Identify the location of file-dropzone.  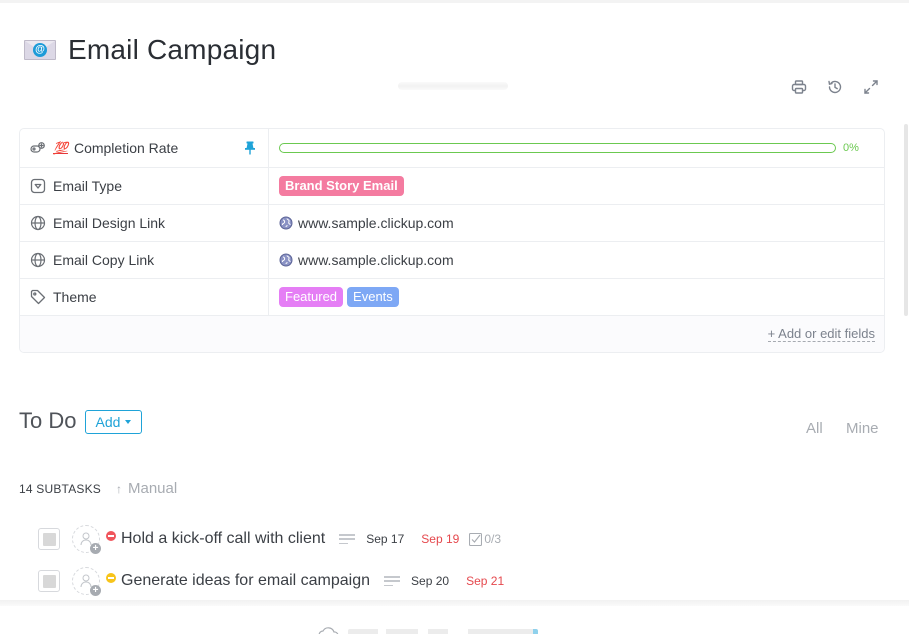
(428, 630).